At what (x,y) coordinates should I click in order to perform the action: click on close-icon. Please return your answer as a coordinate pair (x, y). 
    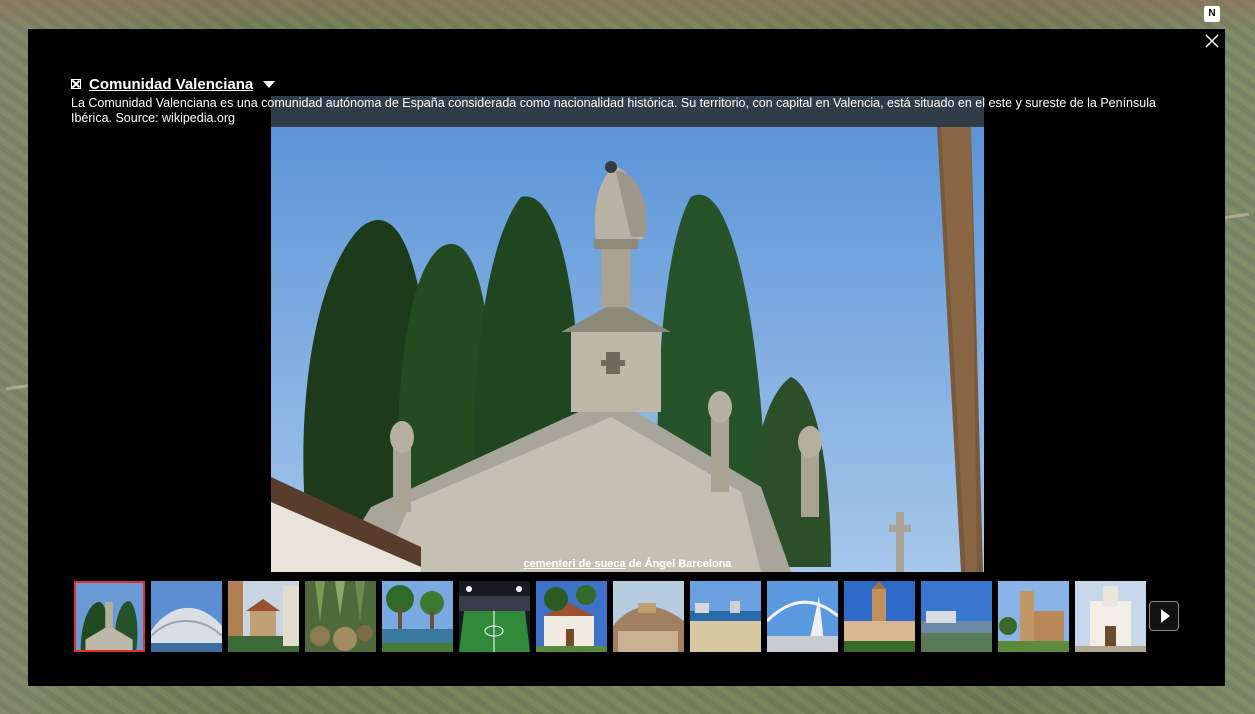
    Looking at the image, I should click on (1212, 41).